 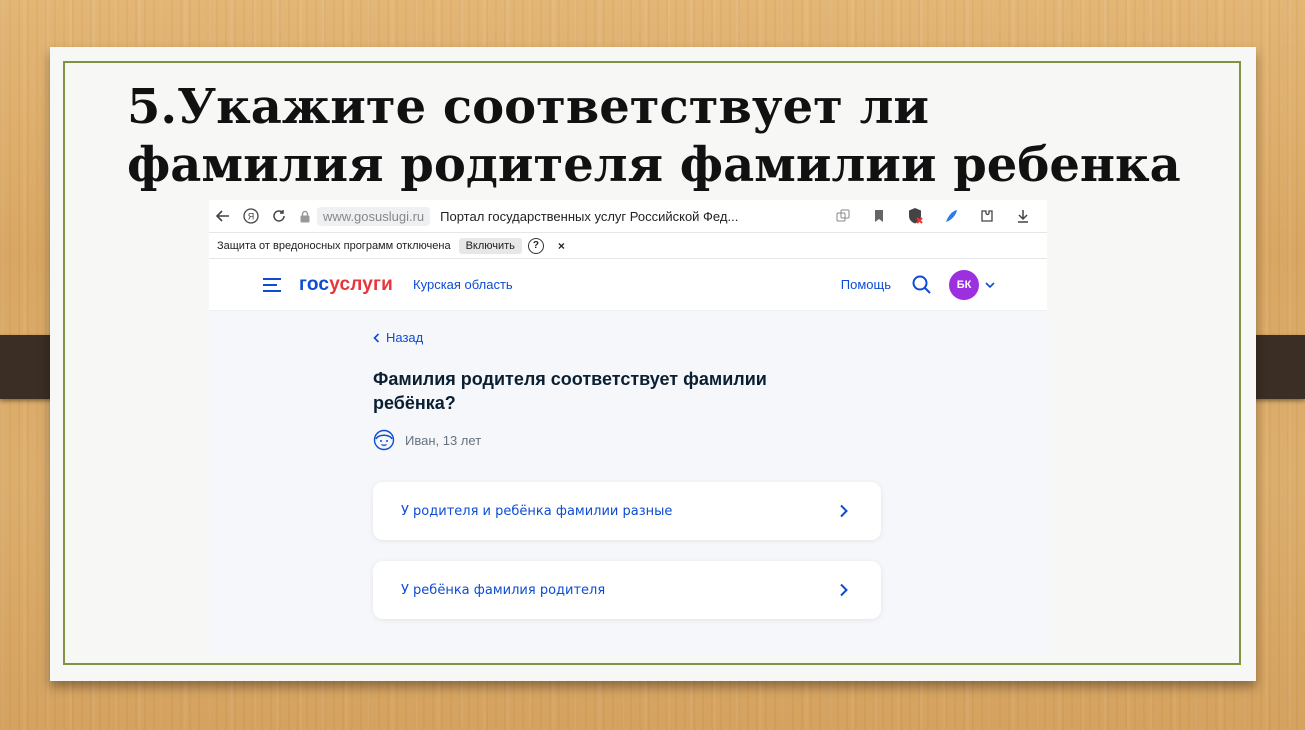 What do you see at coordinates (535, 245) in the screenshot?
I see `help-circle-icon: ?` at bounding box center [535, 245].